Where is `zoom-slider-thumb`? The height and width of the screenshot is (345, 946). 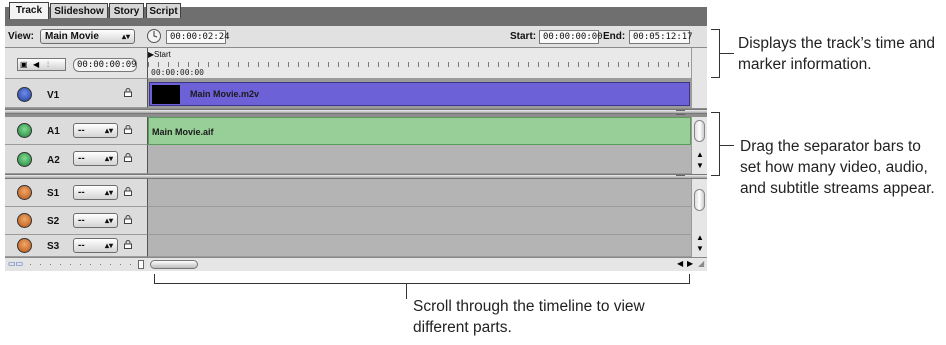
zoom-slider-thumb is located at coordinates (141, 264).